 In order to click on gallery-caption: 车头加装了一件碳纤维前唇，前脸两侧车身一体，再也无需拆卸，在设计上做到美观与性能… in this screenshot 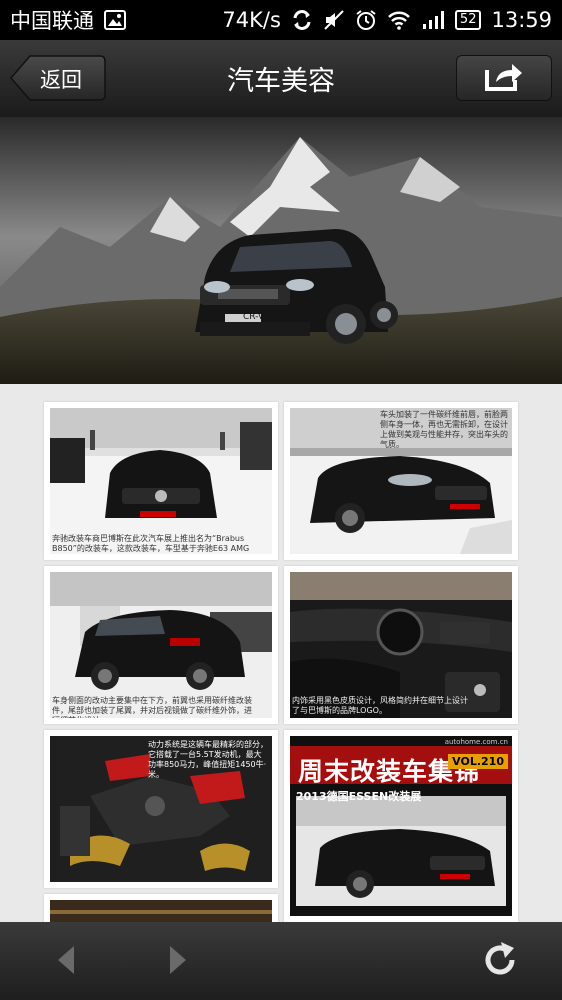, I will do `click(444, 429)`.